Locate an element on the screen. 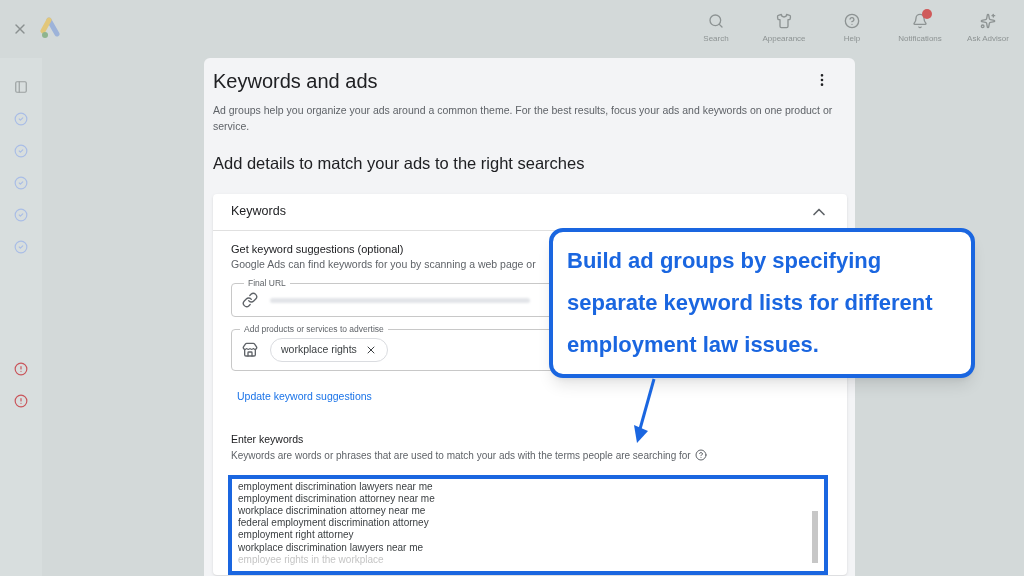 The width and height of the screenshot is (1024, 576). card-title: Keywords and ads is located at coordinates (295, 81).